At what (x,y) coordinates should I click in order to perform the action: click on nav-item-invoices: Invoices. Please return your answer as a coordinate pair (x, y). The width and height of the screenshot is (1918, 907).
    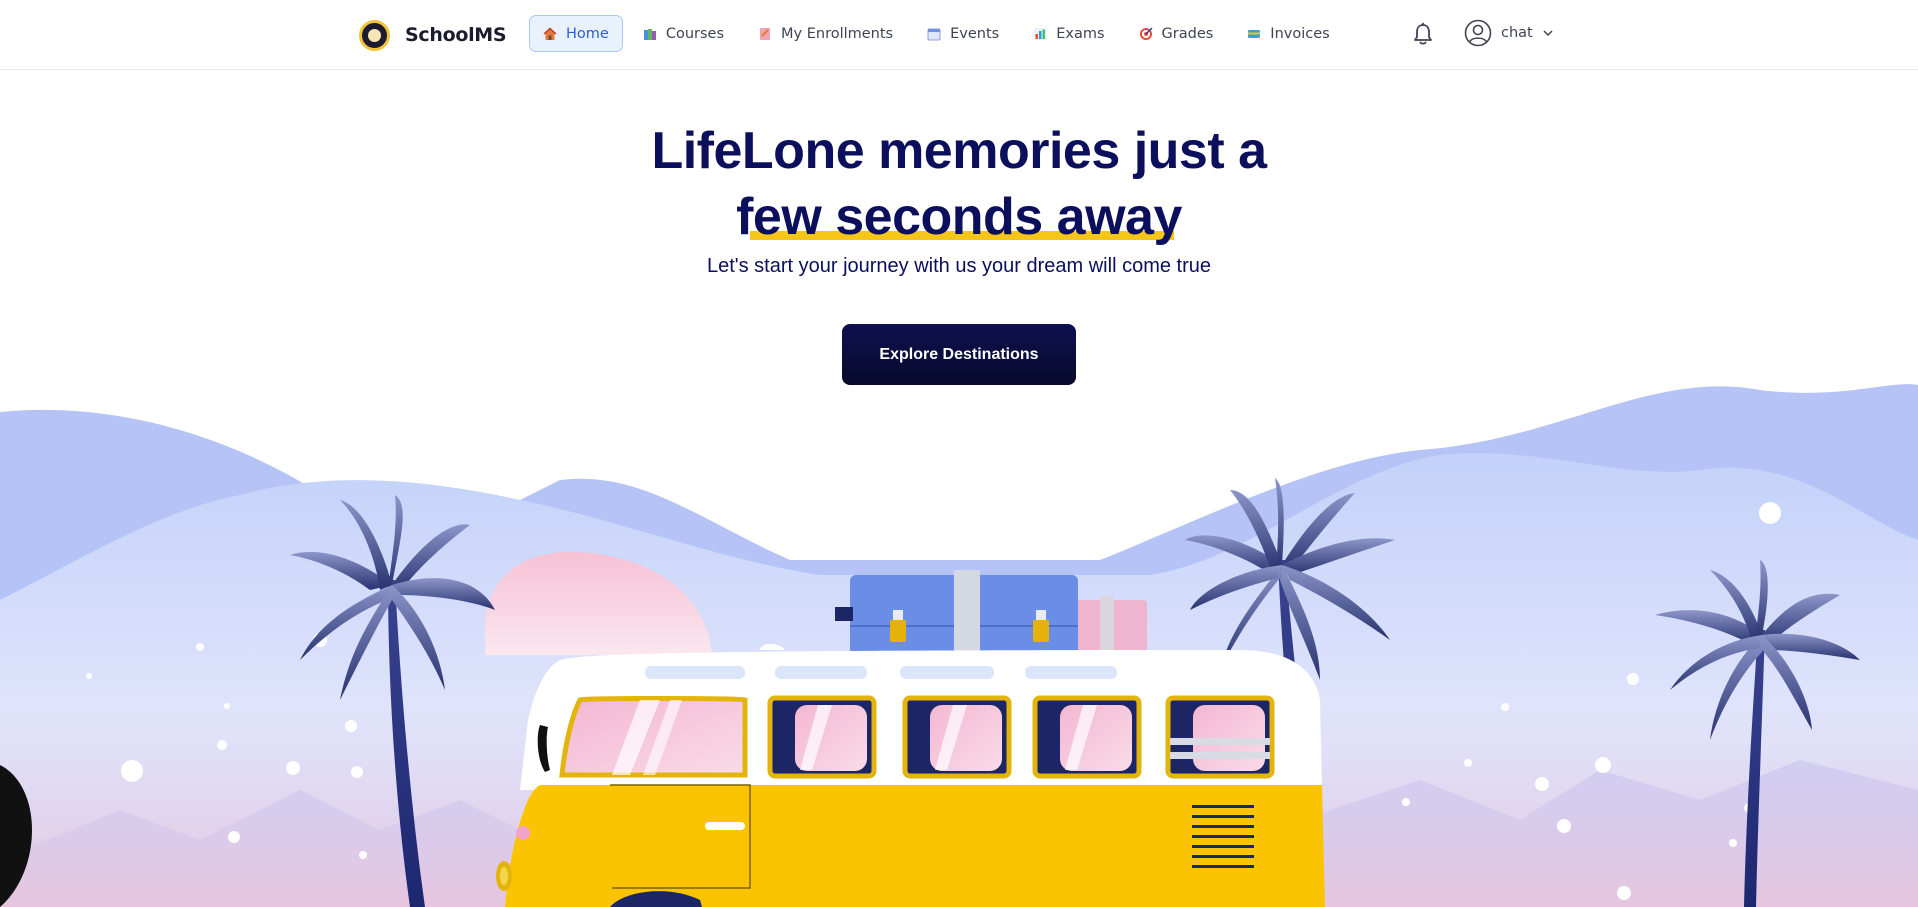
    Looking at the image, I should click on (1288, 33).